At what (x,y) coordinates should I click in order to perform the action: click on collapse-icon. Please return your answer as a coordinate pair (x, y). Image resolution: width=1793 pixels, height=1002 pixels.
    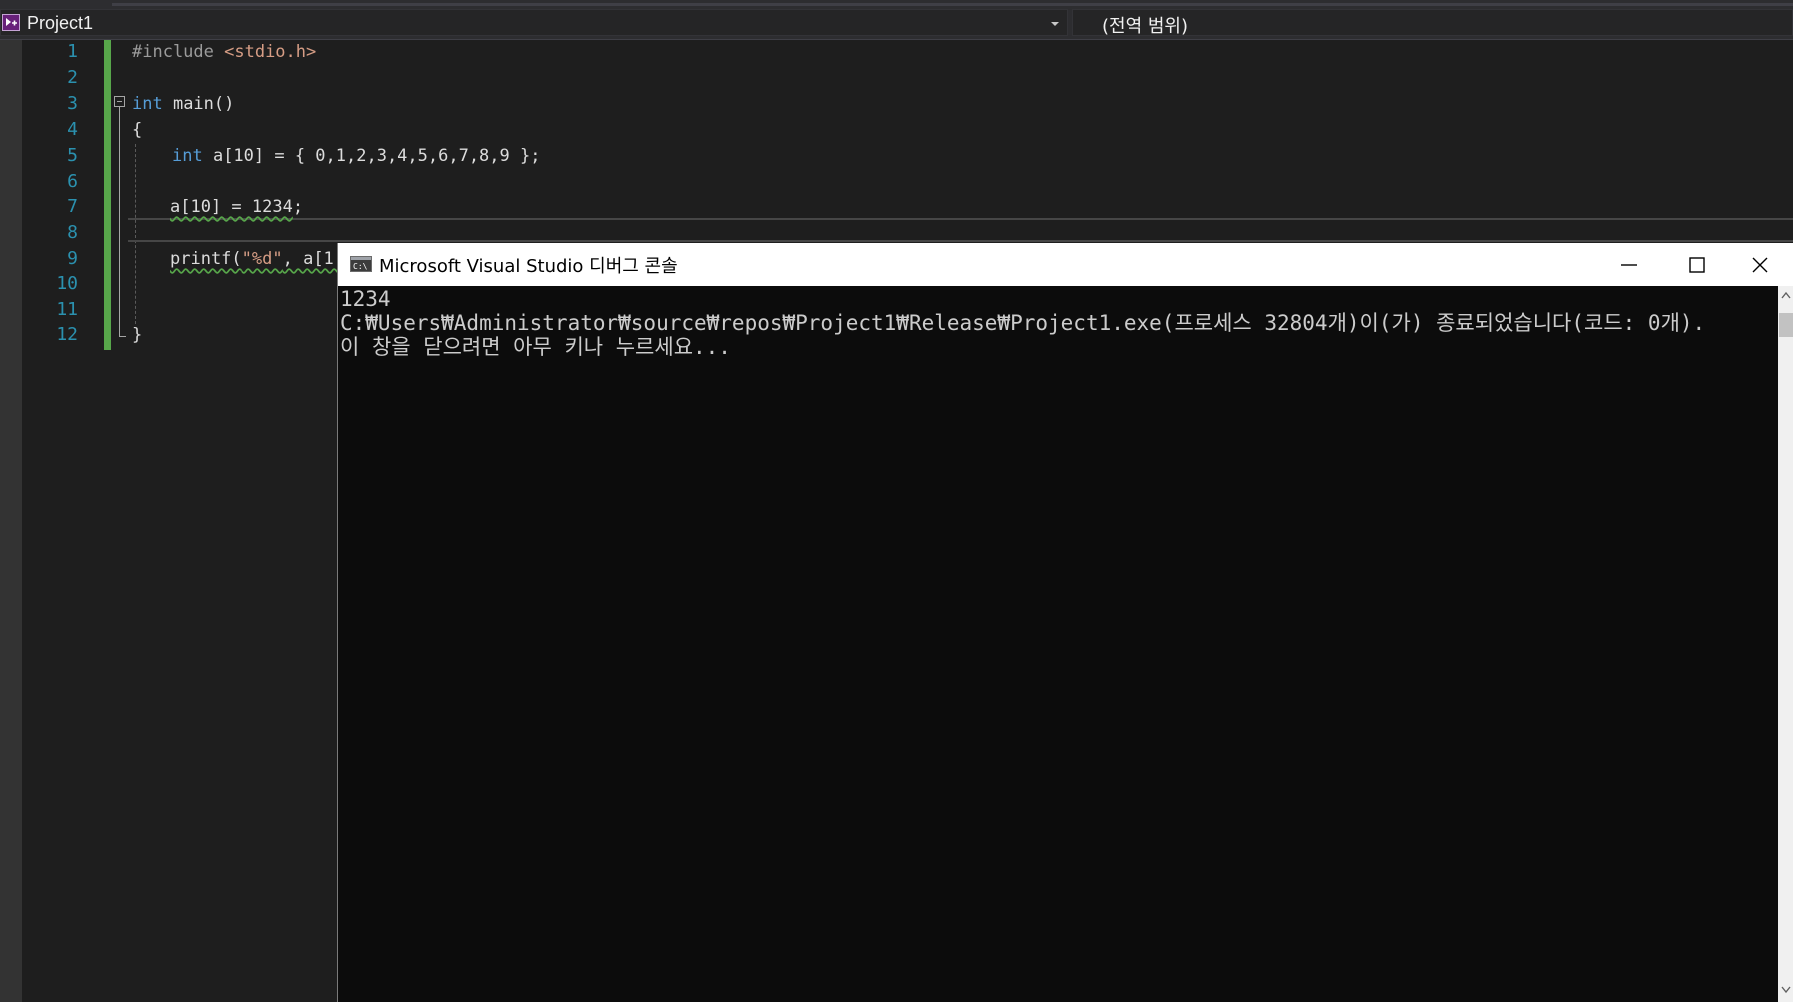
    Looking at the image, I should click on (119, 101).